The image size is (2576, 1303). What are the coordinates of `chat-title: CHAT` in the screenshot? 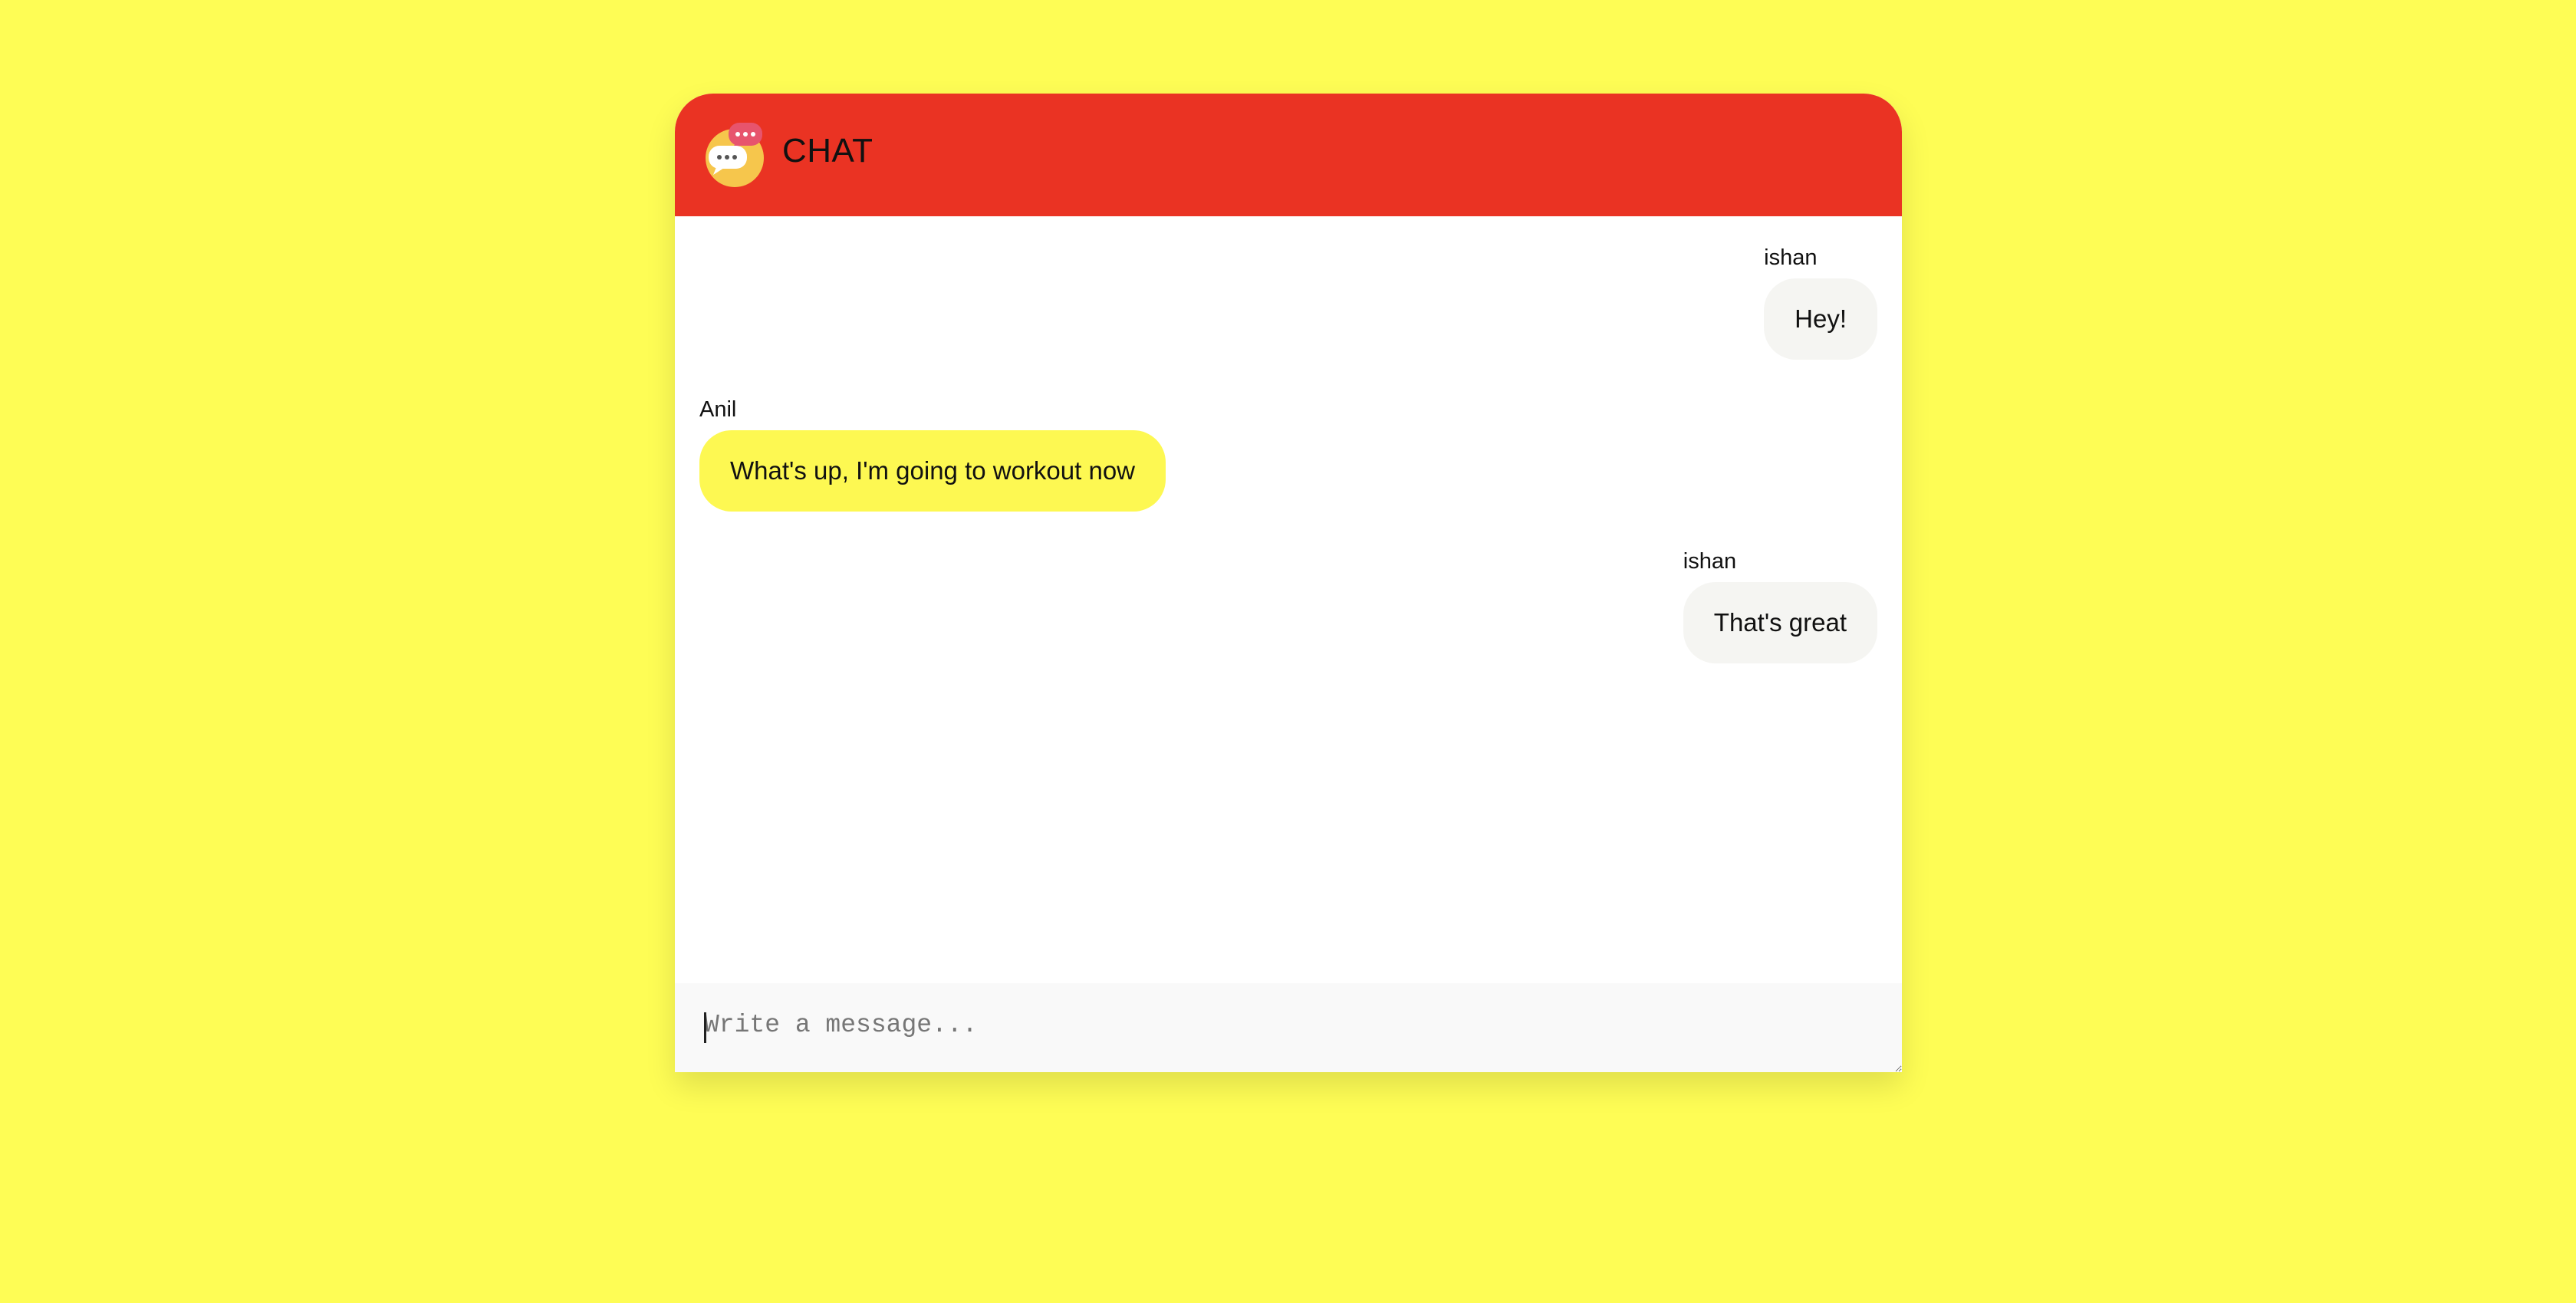 It's located at (827, 150).